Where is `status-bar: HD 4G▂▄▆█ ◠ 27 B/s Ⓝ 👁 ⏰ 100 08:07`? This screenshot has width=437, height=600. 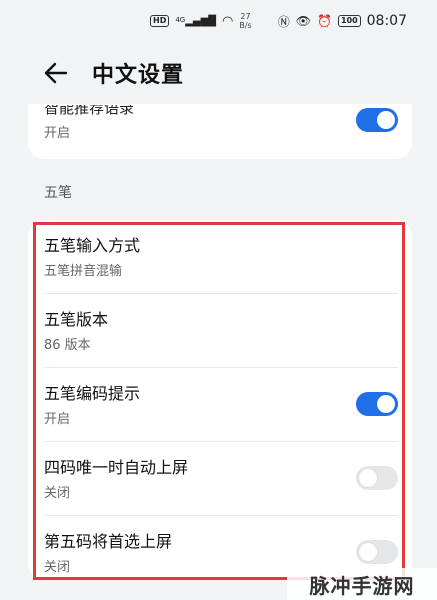
status-bar: HD 4G▂▄▆█ ◠ 27 B/s Ⓝ 👁 ⏰ 100 08:07 is located at coordinates (218, 21).